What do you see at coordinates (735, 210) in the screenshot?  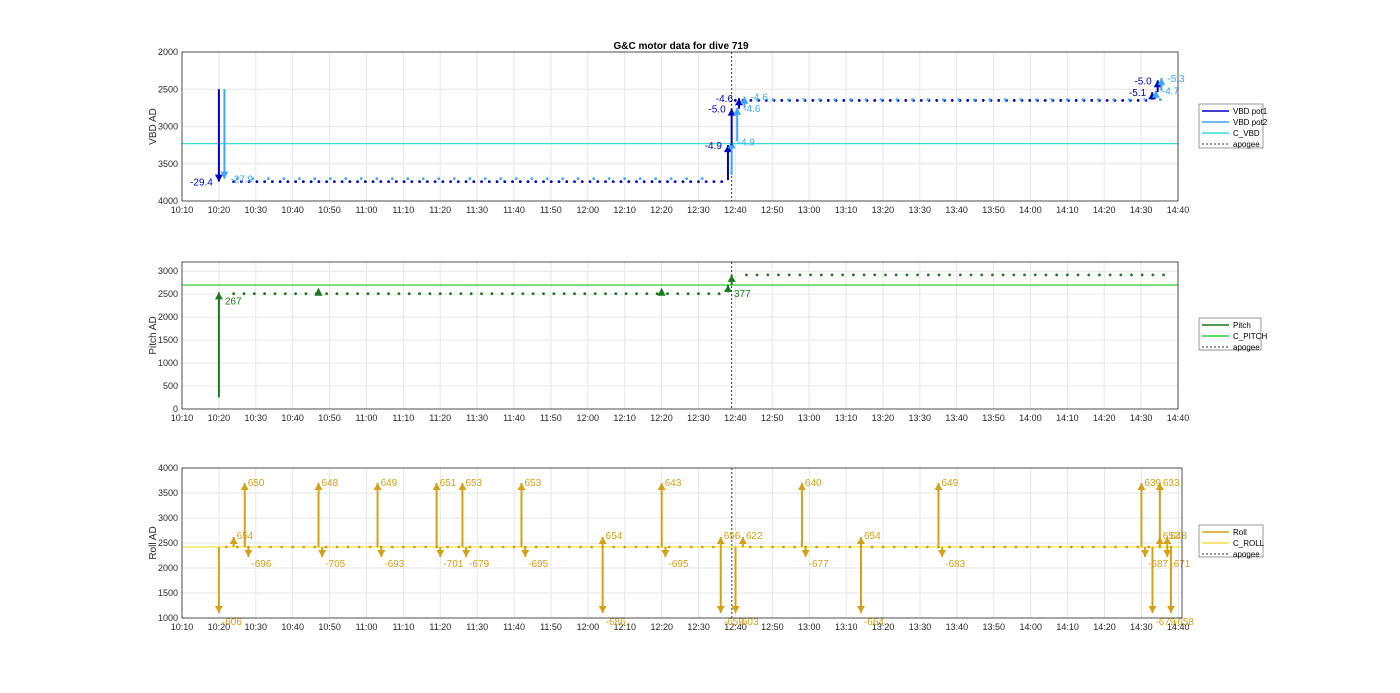 I see `x-tick-label: 12:40` at bounding box center [735, 210].